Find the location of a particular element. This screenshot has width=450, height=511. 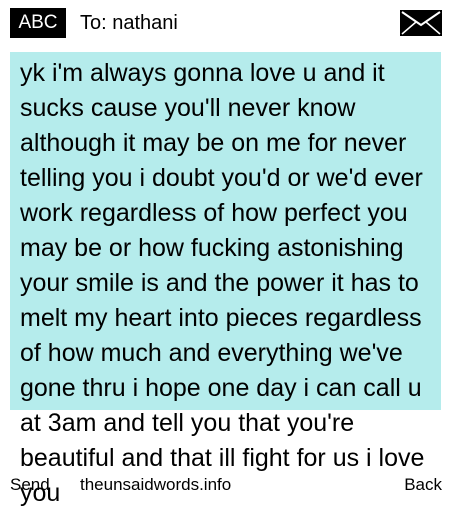

message-header: ABC To: nathani is located at coordinates (225, 23).